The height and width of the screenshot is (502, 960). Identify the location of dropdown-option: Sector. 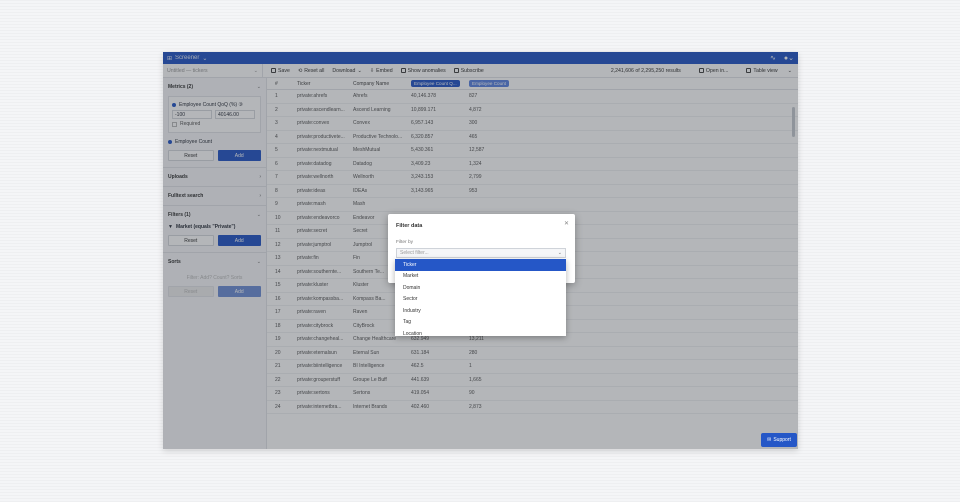
(480, 300).